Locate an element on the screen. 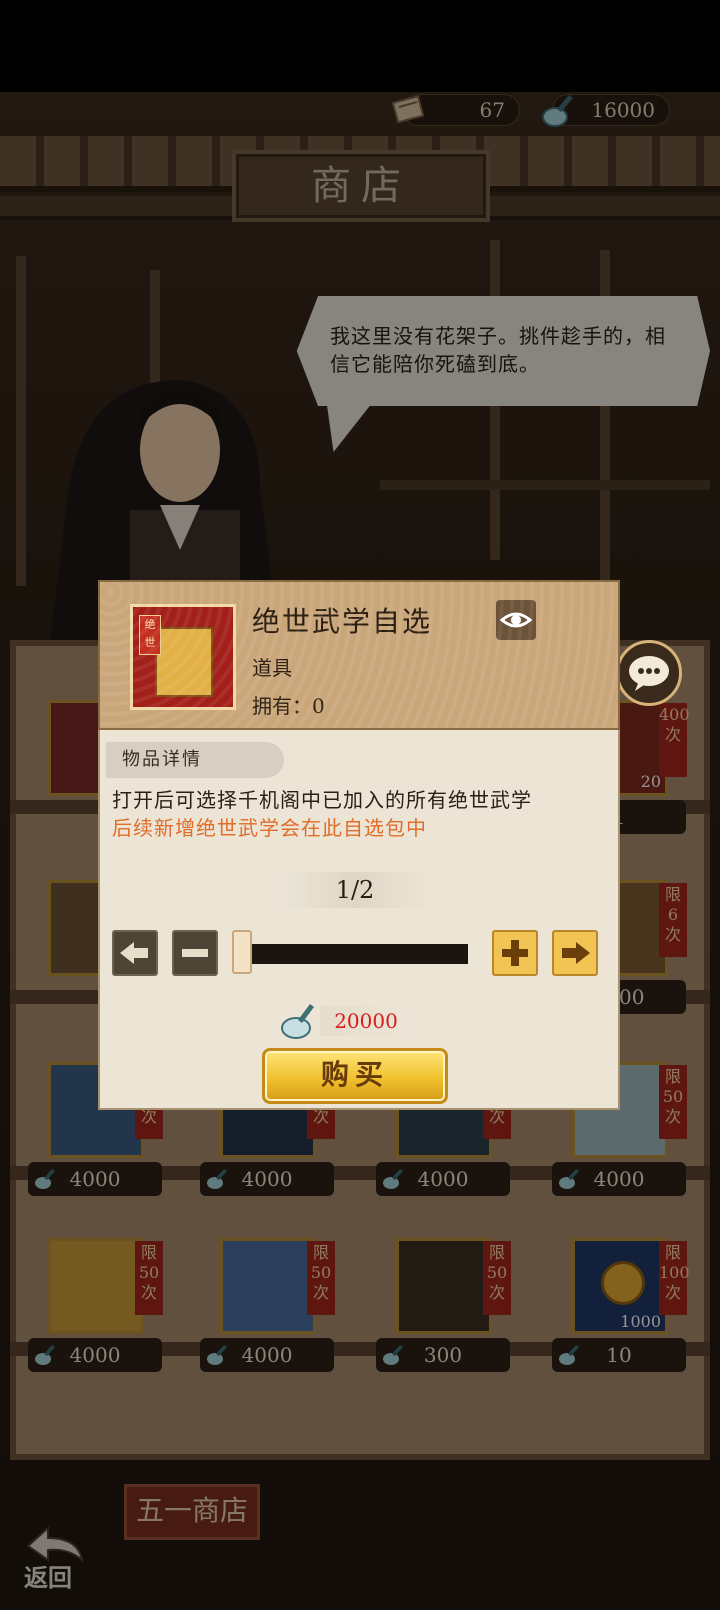 The image size is (720, 1610). plus-icon is located at coordinates (515, 953).